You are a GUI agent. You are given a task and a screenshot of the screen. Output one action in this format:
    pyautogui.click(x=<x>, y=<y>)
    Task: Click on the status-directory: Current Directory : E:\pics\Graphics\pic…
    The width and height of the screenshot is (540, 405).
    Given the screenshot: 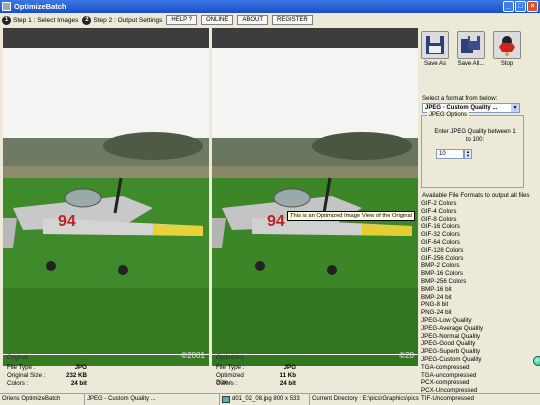 What is the action you would take?
    pyautogui.click(x=365, y=399)
    